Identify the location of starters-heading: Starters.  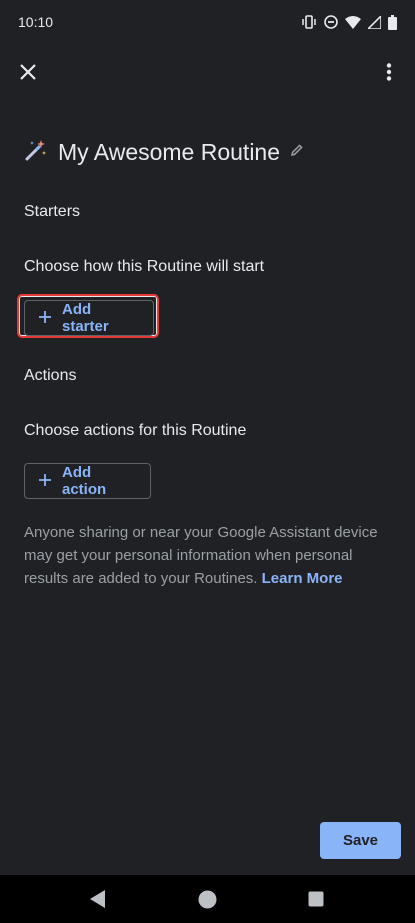
(52, 211).